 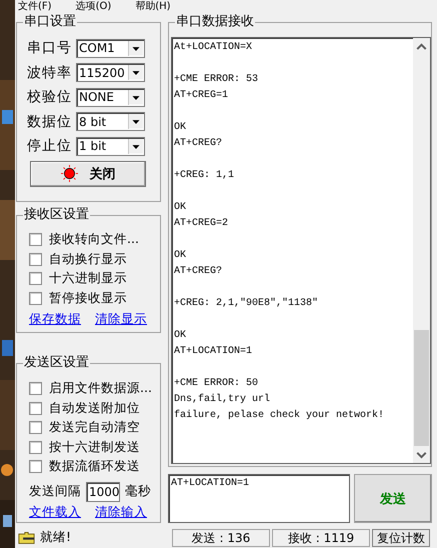 I want to click on scrollbar, so click(x=421, y=250).